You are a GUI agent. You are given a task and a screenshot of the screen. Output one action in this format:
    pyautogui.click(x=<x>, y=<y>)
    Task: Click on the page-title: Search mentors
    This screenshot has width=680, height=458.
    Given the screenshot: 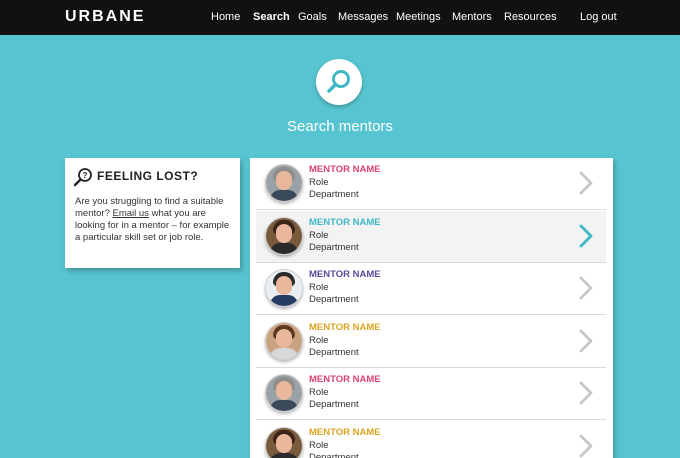 What is the action you would take?
    pyautogui.click(x=340, y=126)
    